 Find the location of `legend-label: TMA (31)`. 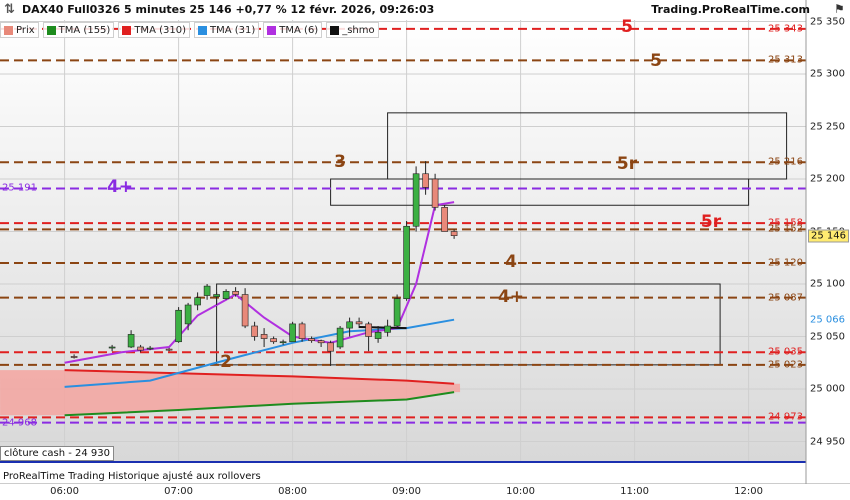

legend-label: TMA (31) is located at coordinates (232, 30).